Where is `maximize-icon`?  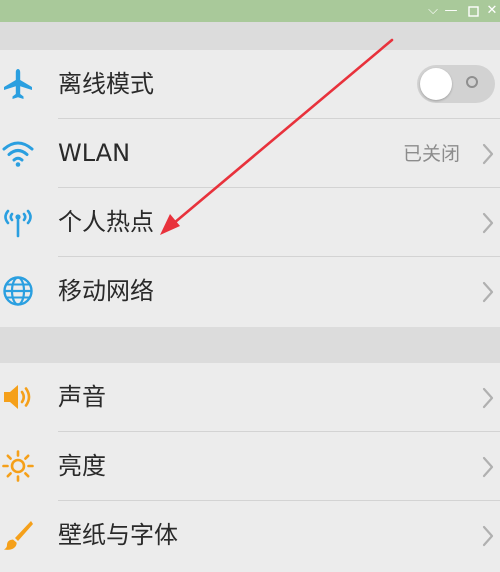 maximize-icon is located at coordinates (473, 11).